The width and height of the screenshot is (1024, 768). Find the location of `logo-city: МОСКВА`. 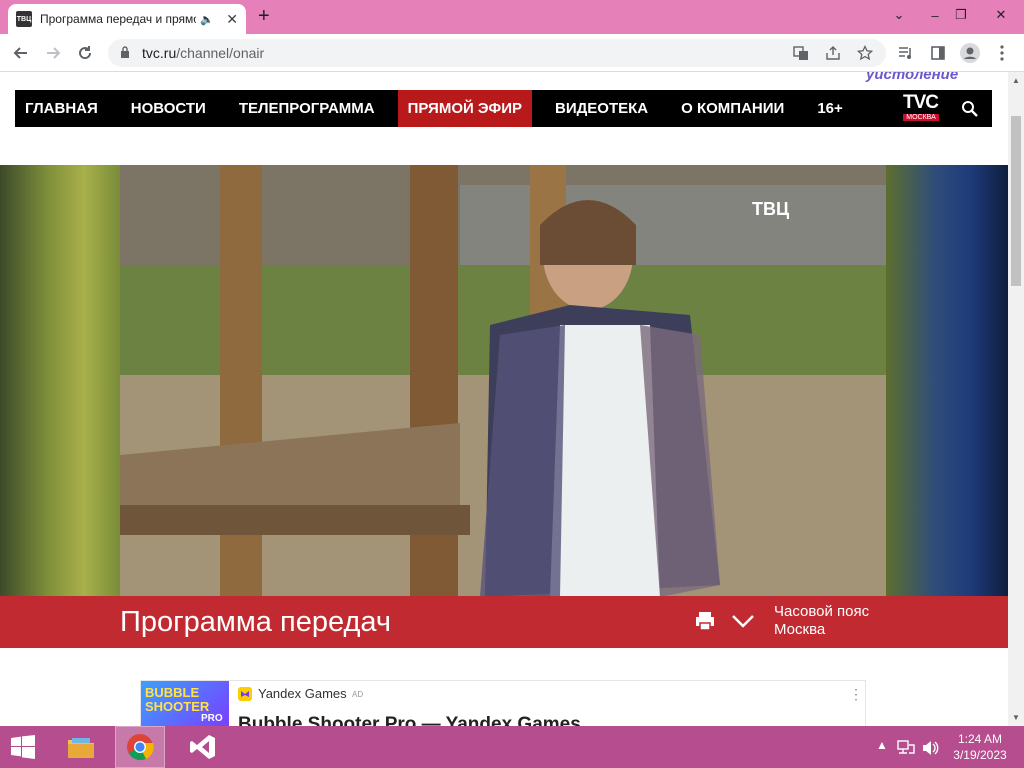

logo-city: МОСКВА is located at coordinates (921, 117).